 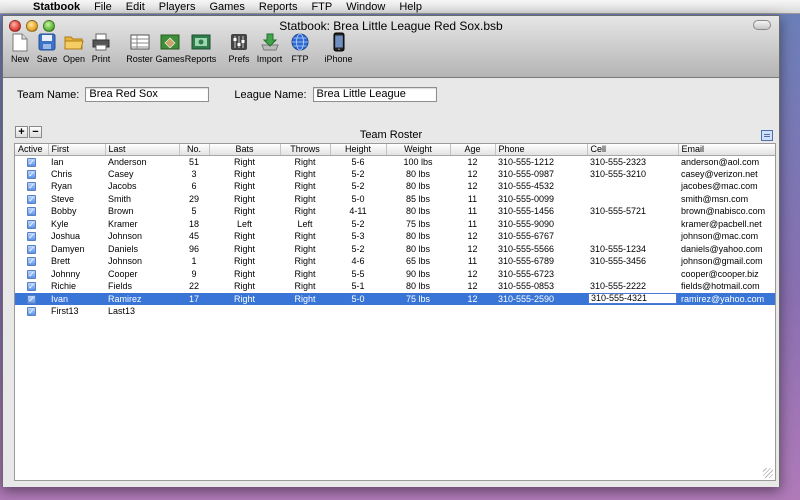 I want to click on cell-phone: 310-555-6723, so click(x=541, y=274).